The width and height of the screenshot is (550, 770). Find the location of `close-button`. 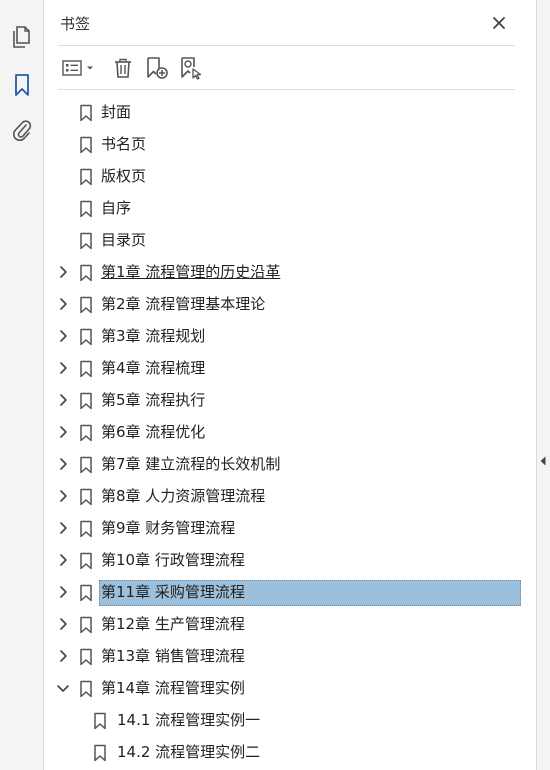

close-button is located at coordinates (499, 23).